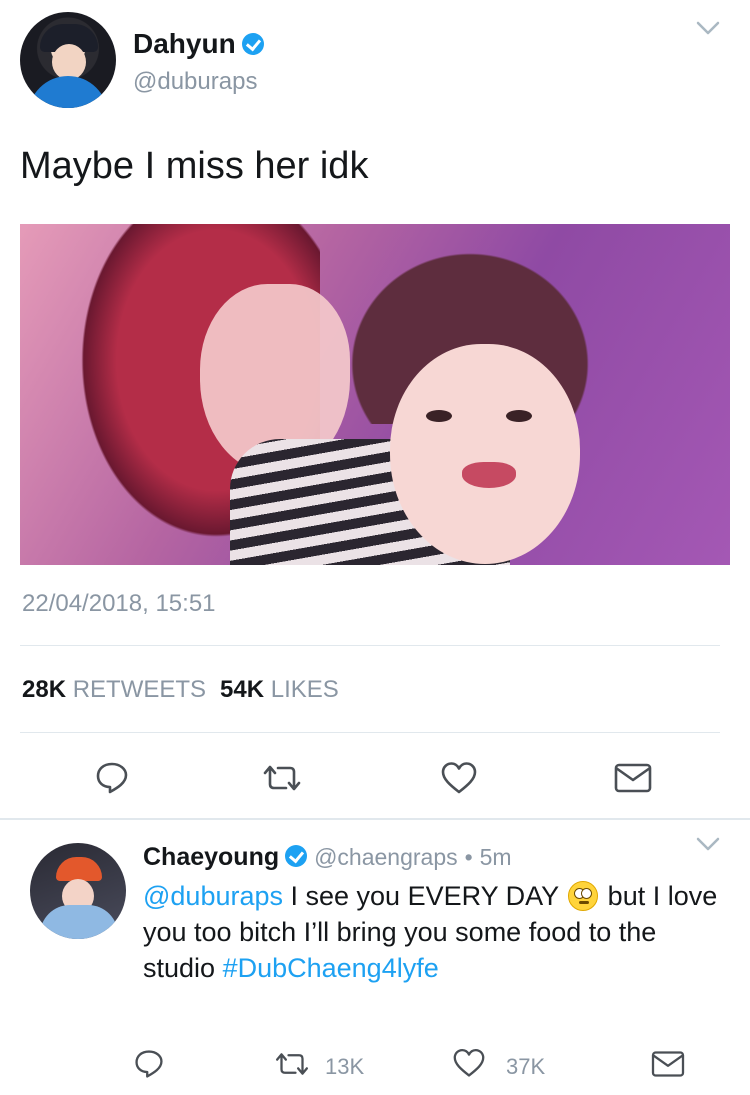 This screenshot has width=750, height=1095. What do you see at coordinates (79, 869) in the screenshot?
I see `hat-shape` at bounding box center [79, 869].